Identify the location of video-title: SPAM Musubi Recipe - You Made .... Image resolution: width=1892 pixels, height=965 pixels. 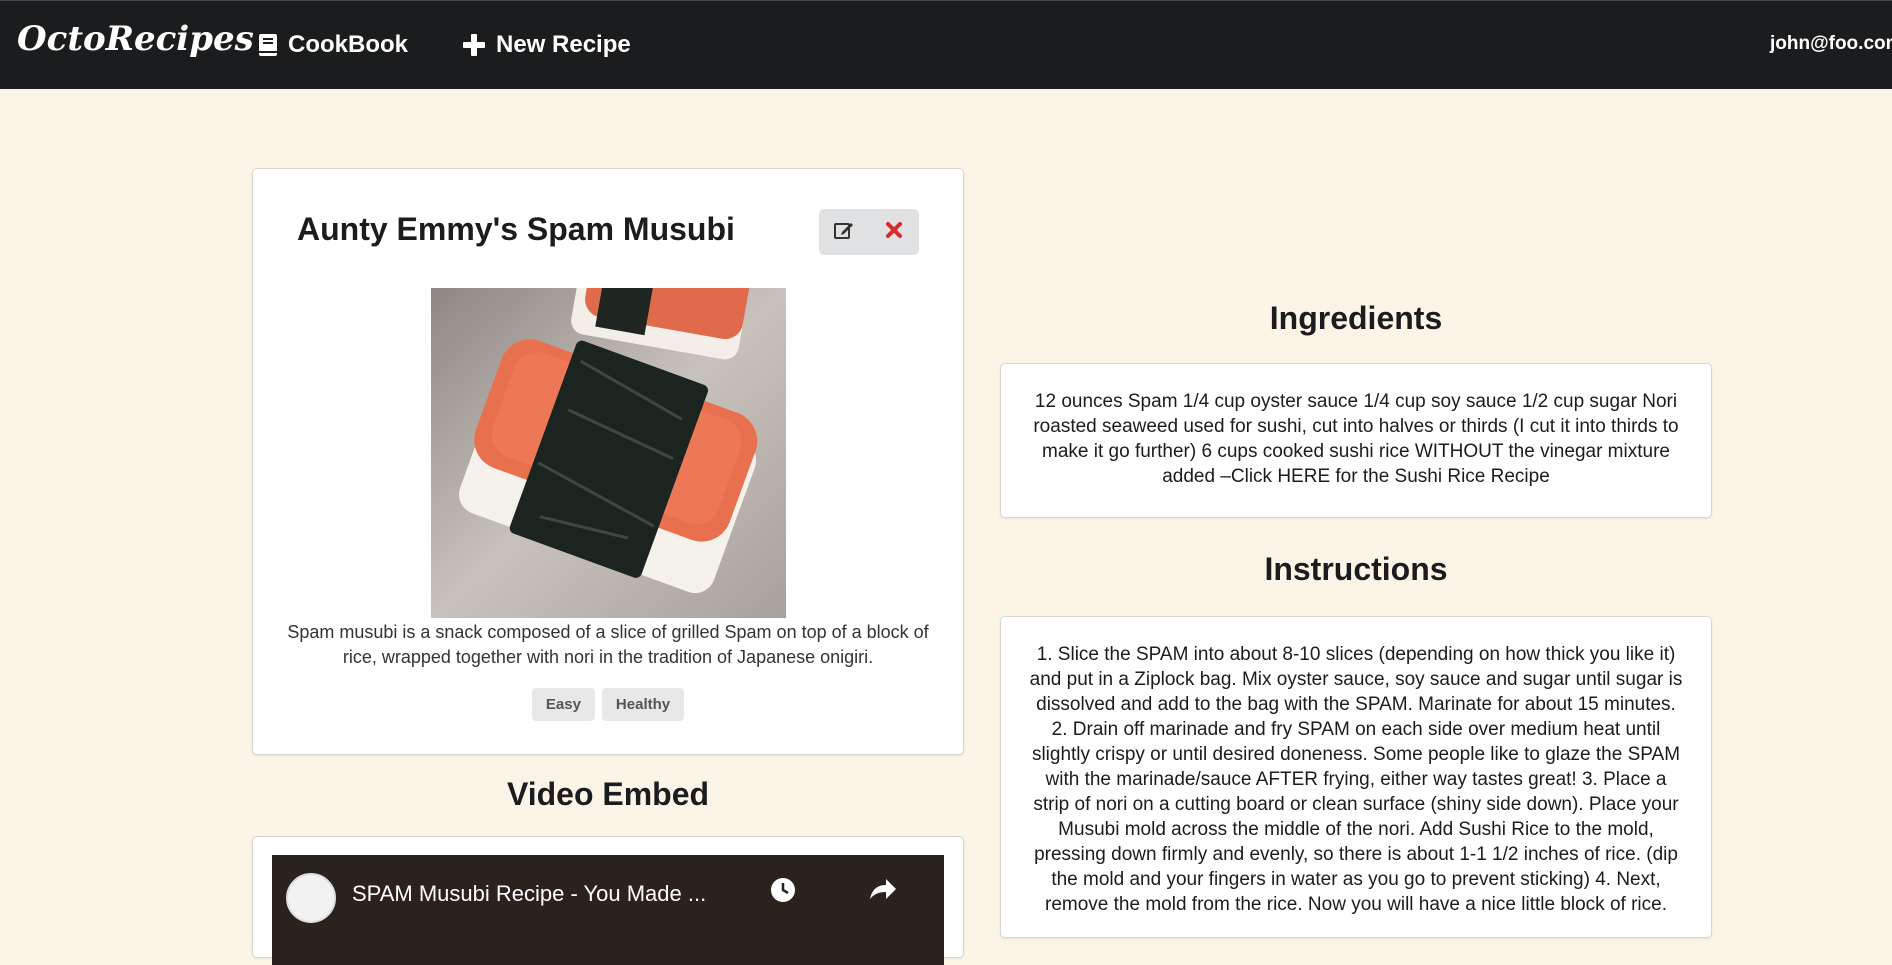
(529, 894).